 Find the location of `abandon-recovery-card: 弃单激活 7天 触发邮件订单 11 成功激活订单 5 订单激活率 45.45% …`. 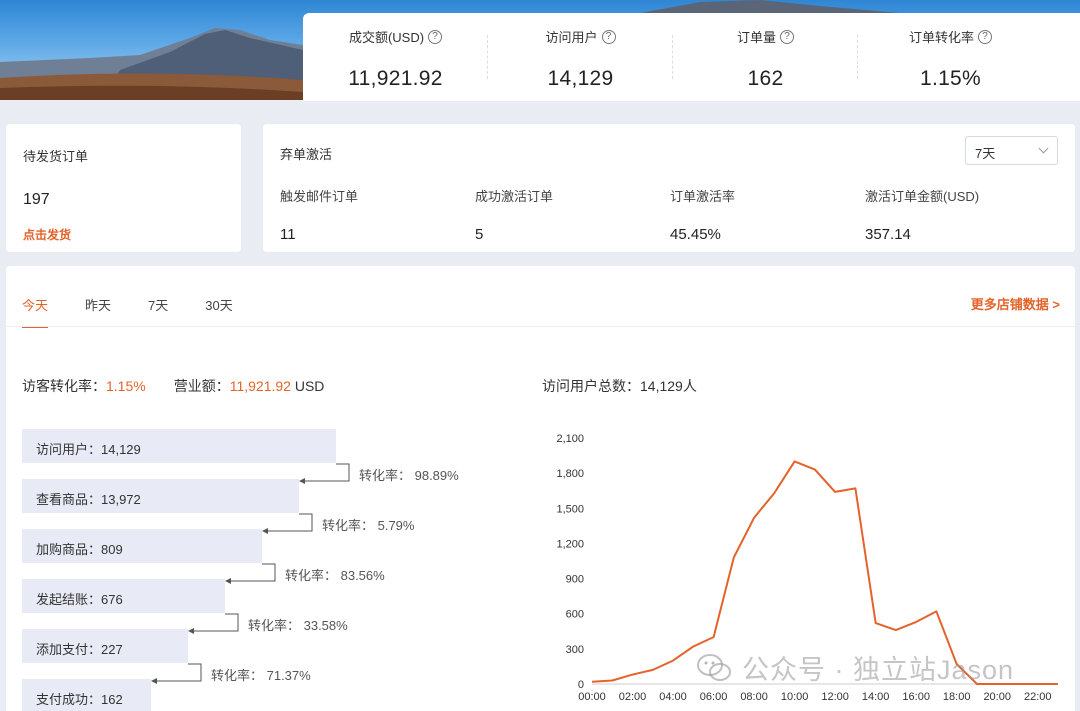

abandon-recovery-card: 弃单激活 7天 触发邮件订单 11 成功激活订单 5 订单激活率 45.45% … is located at coordinates (669, 188).